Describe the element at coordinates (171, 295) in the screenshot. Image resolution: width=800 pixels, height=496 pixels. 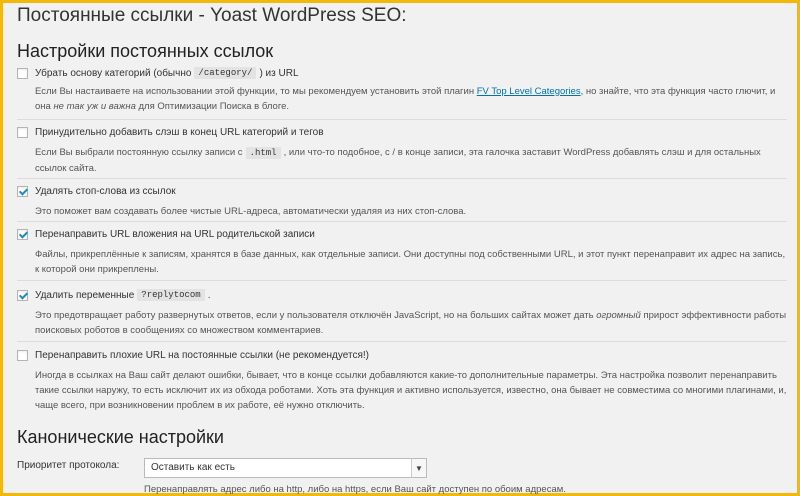
I see `option-code: ?replytocom` at that location.